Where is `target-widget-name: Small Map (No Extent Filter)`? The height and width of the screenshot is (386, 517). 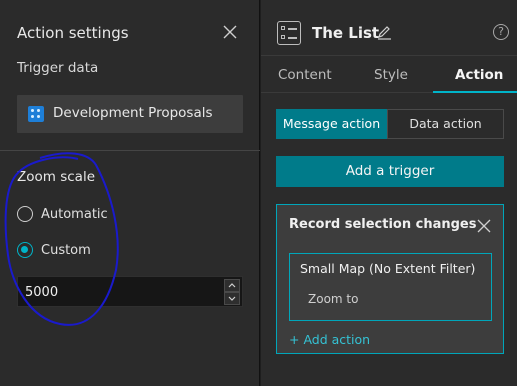 target-widget-name: Small Map (No Extent Filter) is located at coordinates (388, 268).